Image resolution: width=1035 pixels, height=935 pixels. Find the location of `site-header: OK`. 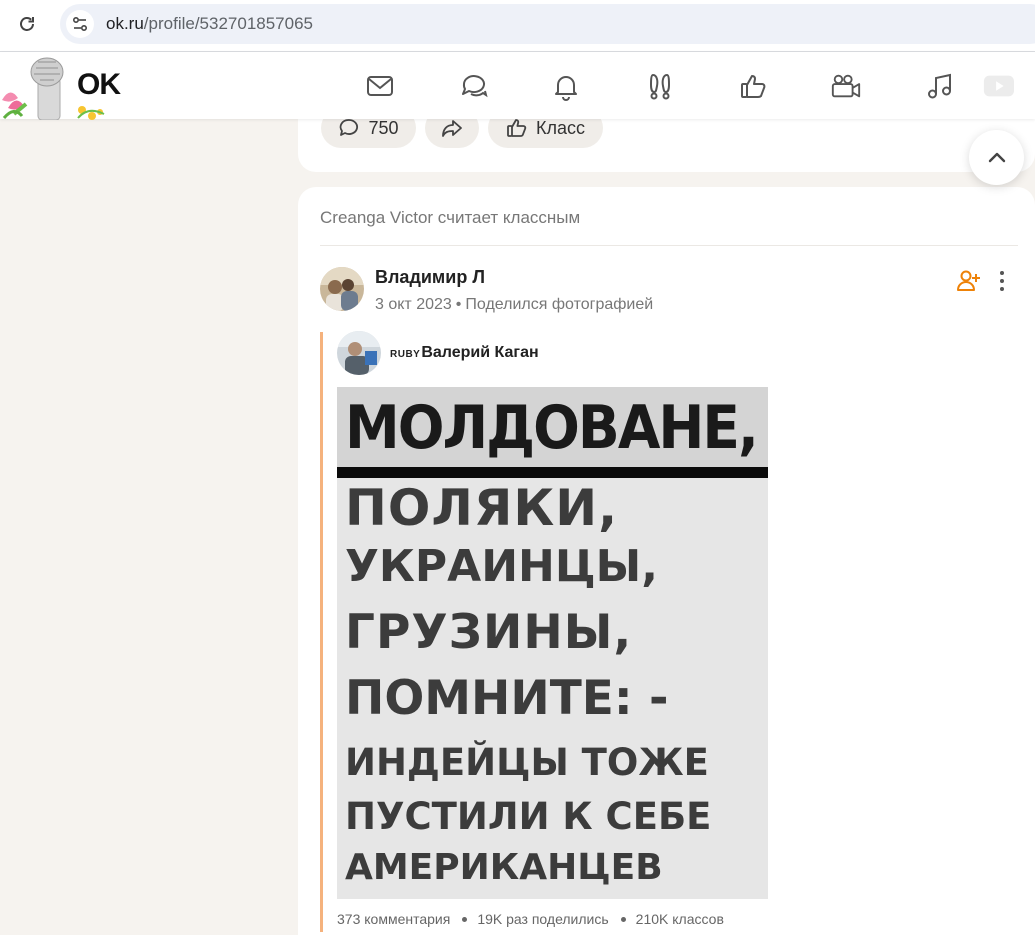

site-header: OK is located at coordinates (517, 86).